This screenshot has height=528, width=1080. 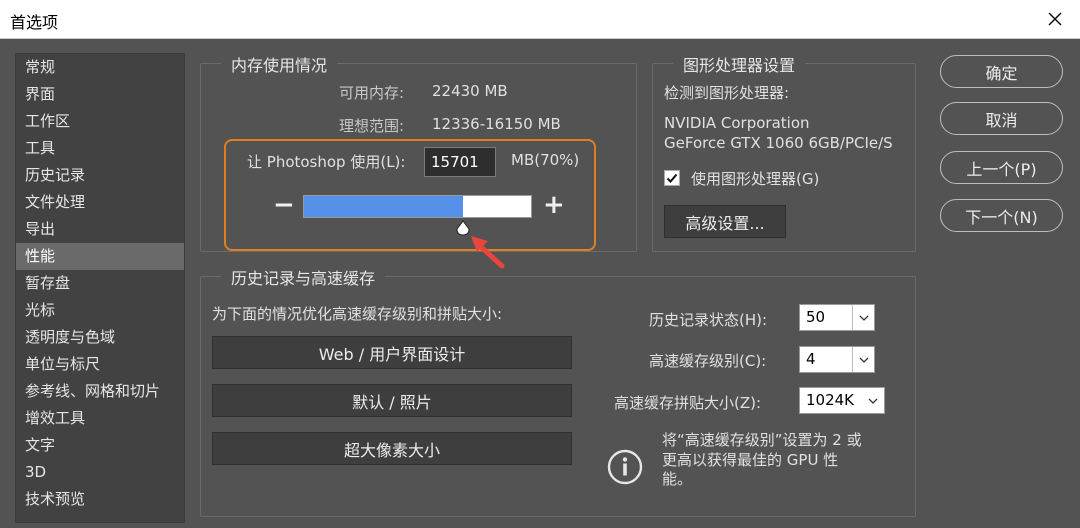 What do you see at coordinates (372, 93) in the screenshot?
I see `available-memory-label: 可用内存:` at bounding box center [372, 93].